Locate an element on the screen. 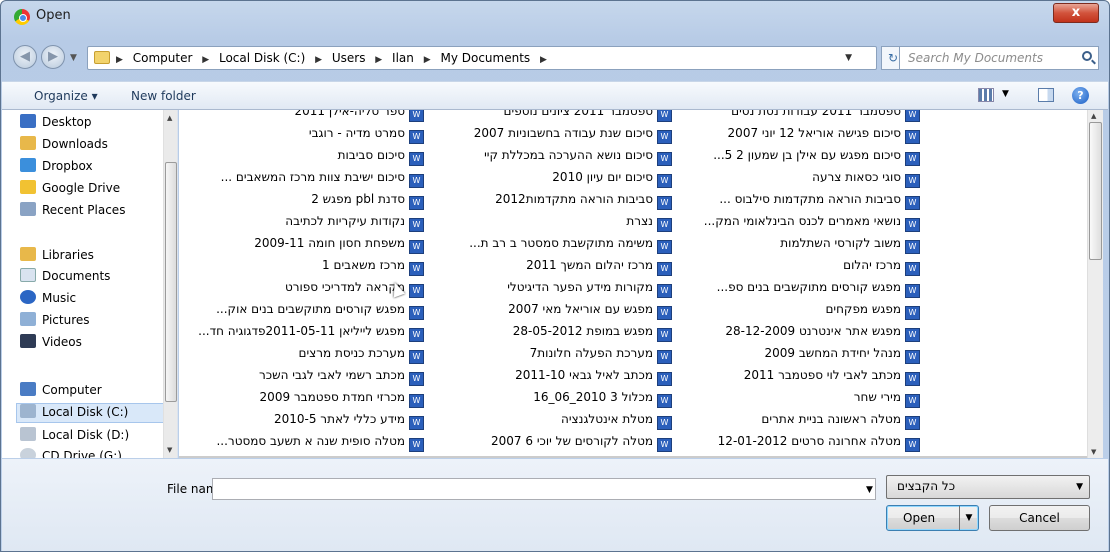 The height and width of the screenshot is (552, 1110). file-item: W סיכום נושא ההערכה במכללת קיי is located at coordinates (549, 159).